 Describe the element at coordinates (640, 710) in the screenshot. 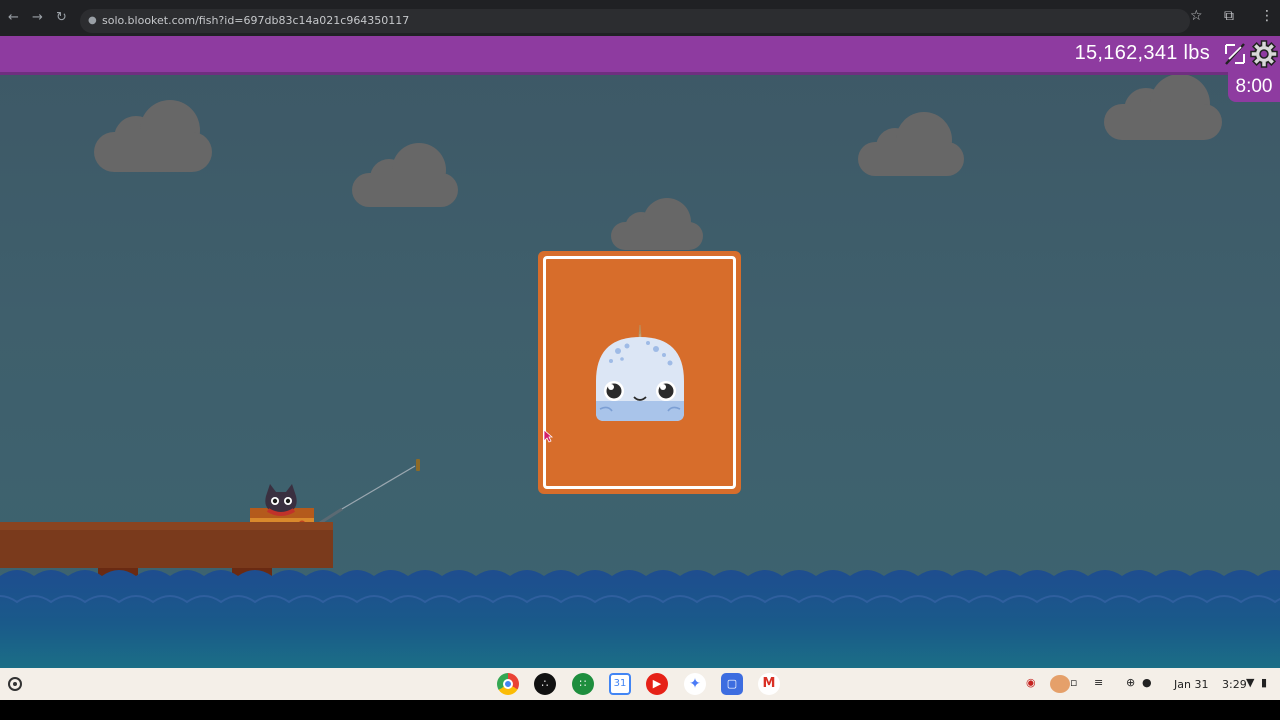

I see `screen-border` at that location.